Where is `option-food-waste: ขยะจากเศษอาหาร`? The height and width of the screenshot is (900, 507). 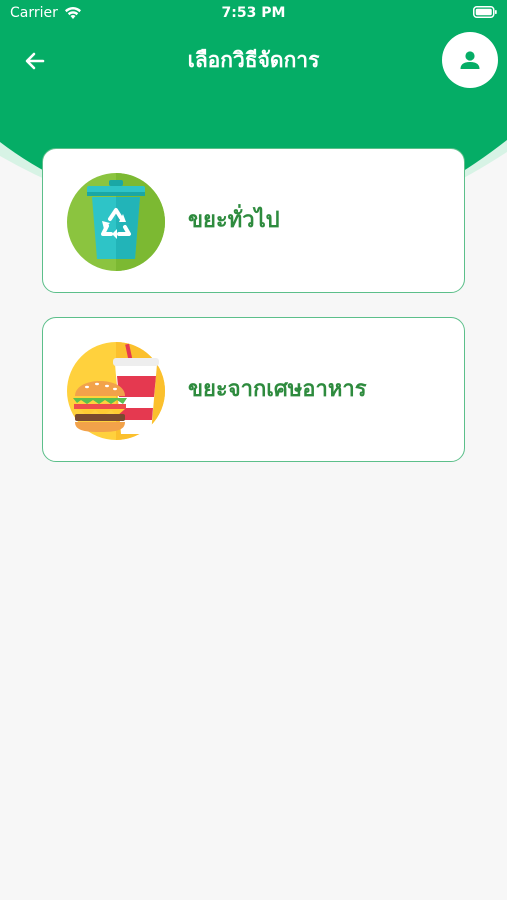 option-food-waste: ขยะจากเศษอาหาร is located at coordinates (253, 389).